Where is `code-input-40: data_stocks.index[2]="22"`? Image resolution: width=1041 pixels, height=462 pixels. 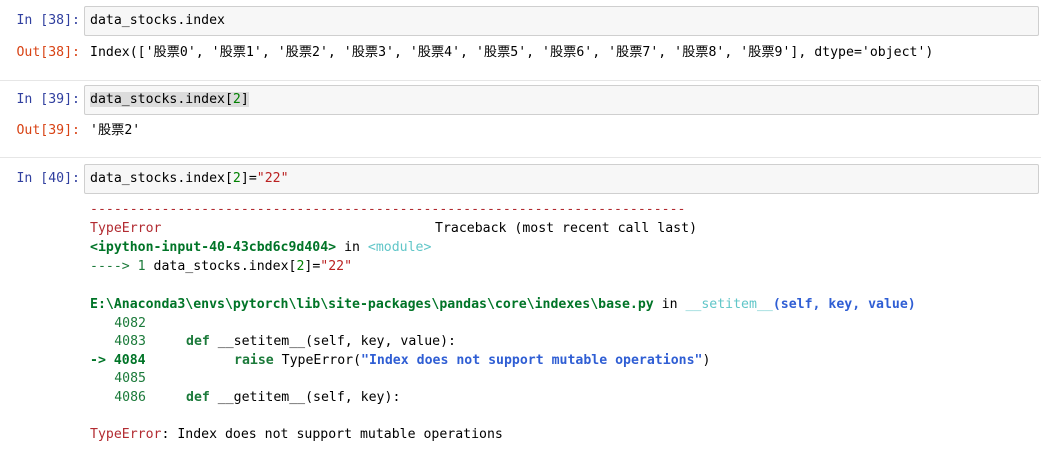 code-input-40: data_stocks.index[2]="22" is located at coordinates (561, 179).